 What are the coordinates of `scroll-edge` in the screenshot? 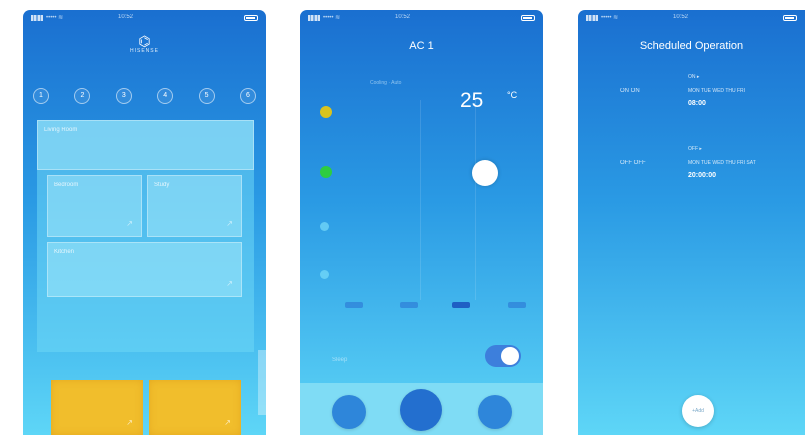 It's located at (262, 382).